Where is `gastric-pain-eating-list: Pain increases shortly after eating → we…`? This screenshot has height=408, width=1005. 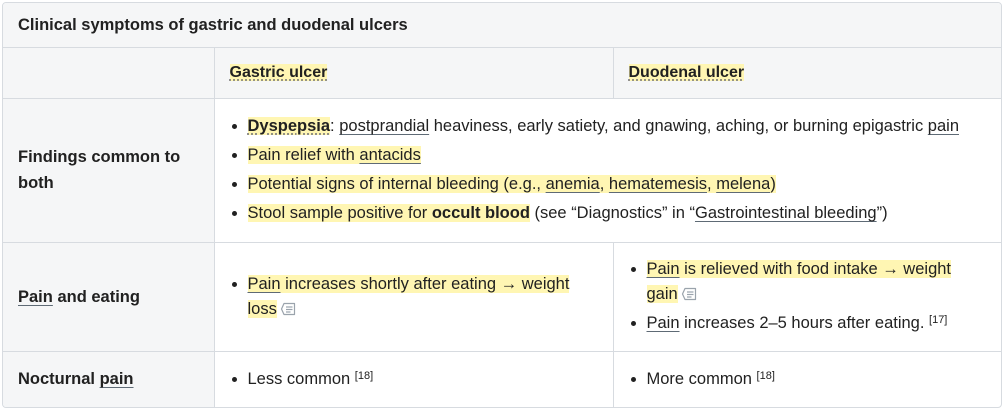
gastric-pain-eating-list: Pain increases shortly after eating → we… is located at coordinates (414, 297).